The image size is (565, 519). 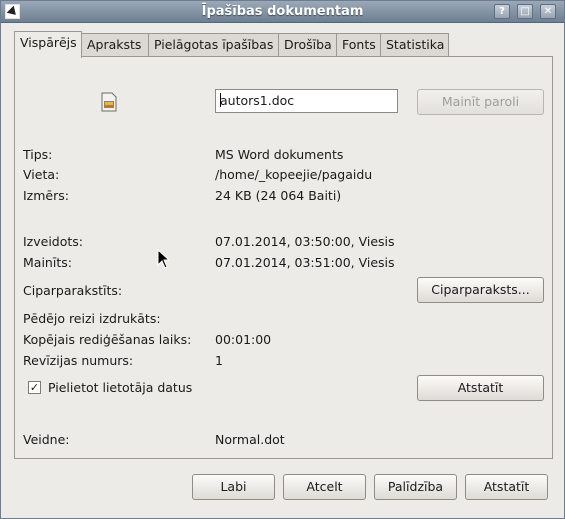 I want to click on cancel-button: Atcelt, so click(x=324, y=487).